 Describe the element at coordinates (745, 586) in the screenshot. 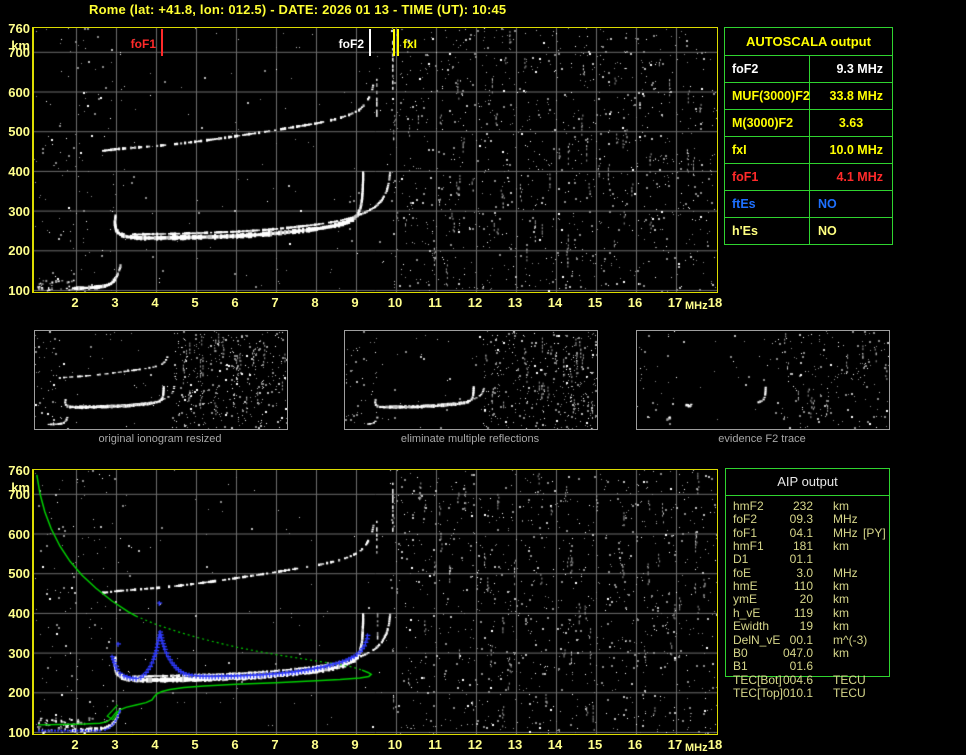

I see `aip-row-label: hmE` at that location.